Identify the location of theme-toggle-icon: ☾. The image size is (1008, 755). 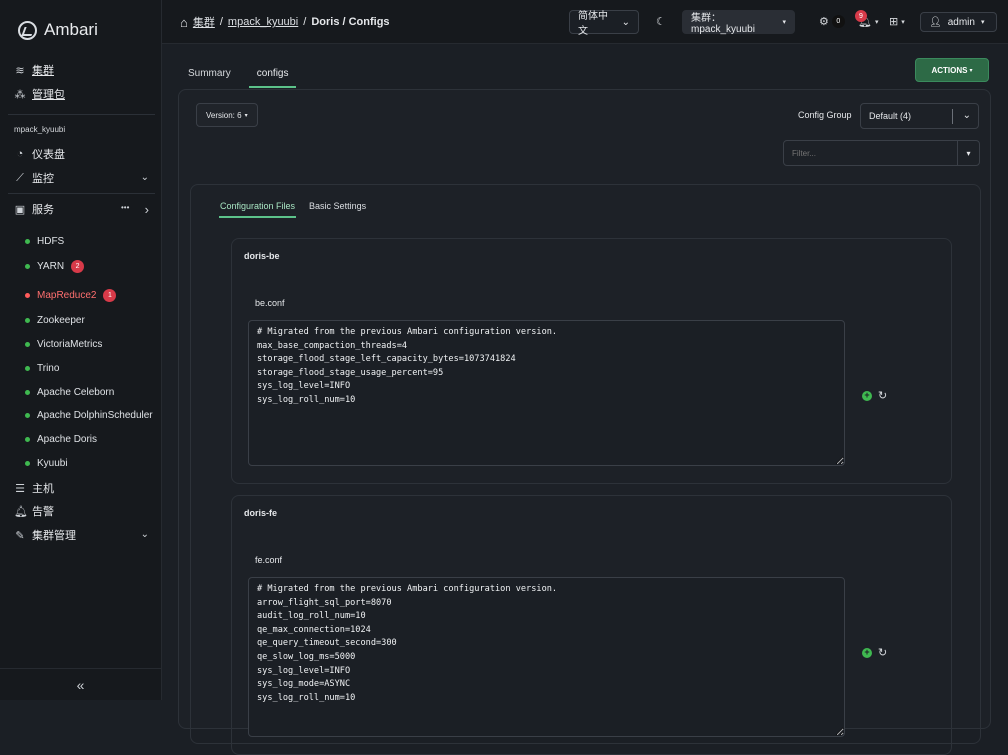
(661, 21).